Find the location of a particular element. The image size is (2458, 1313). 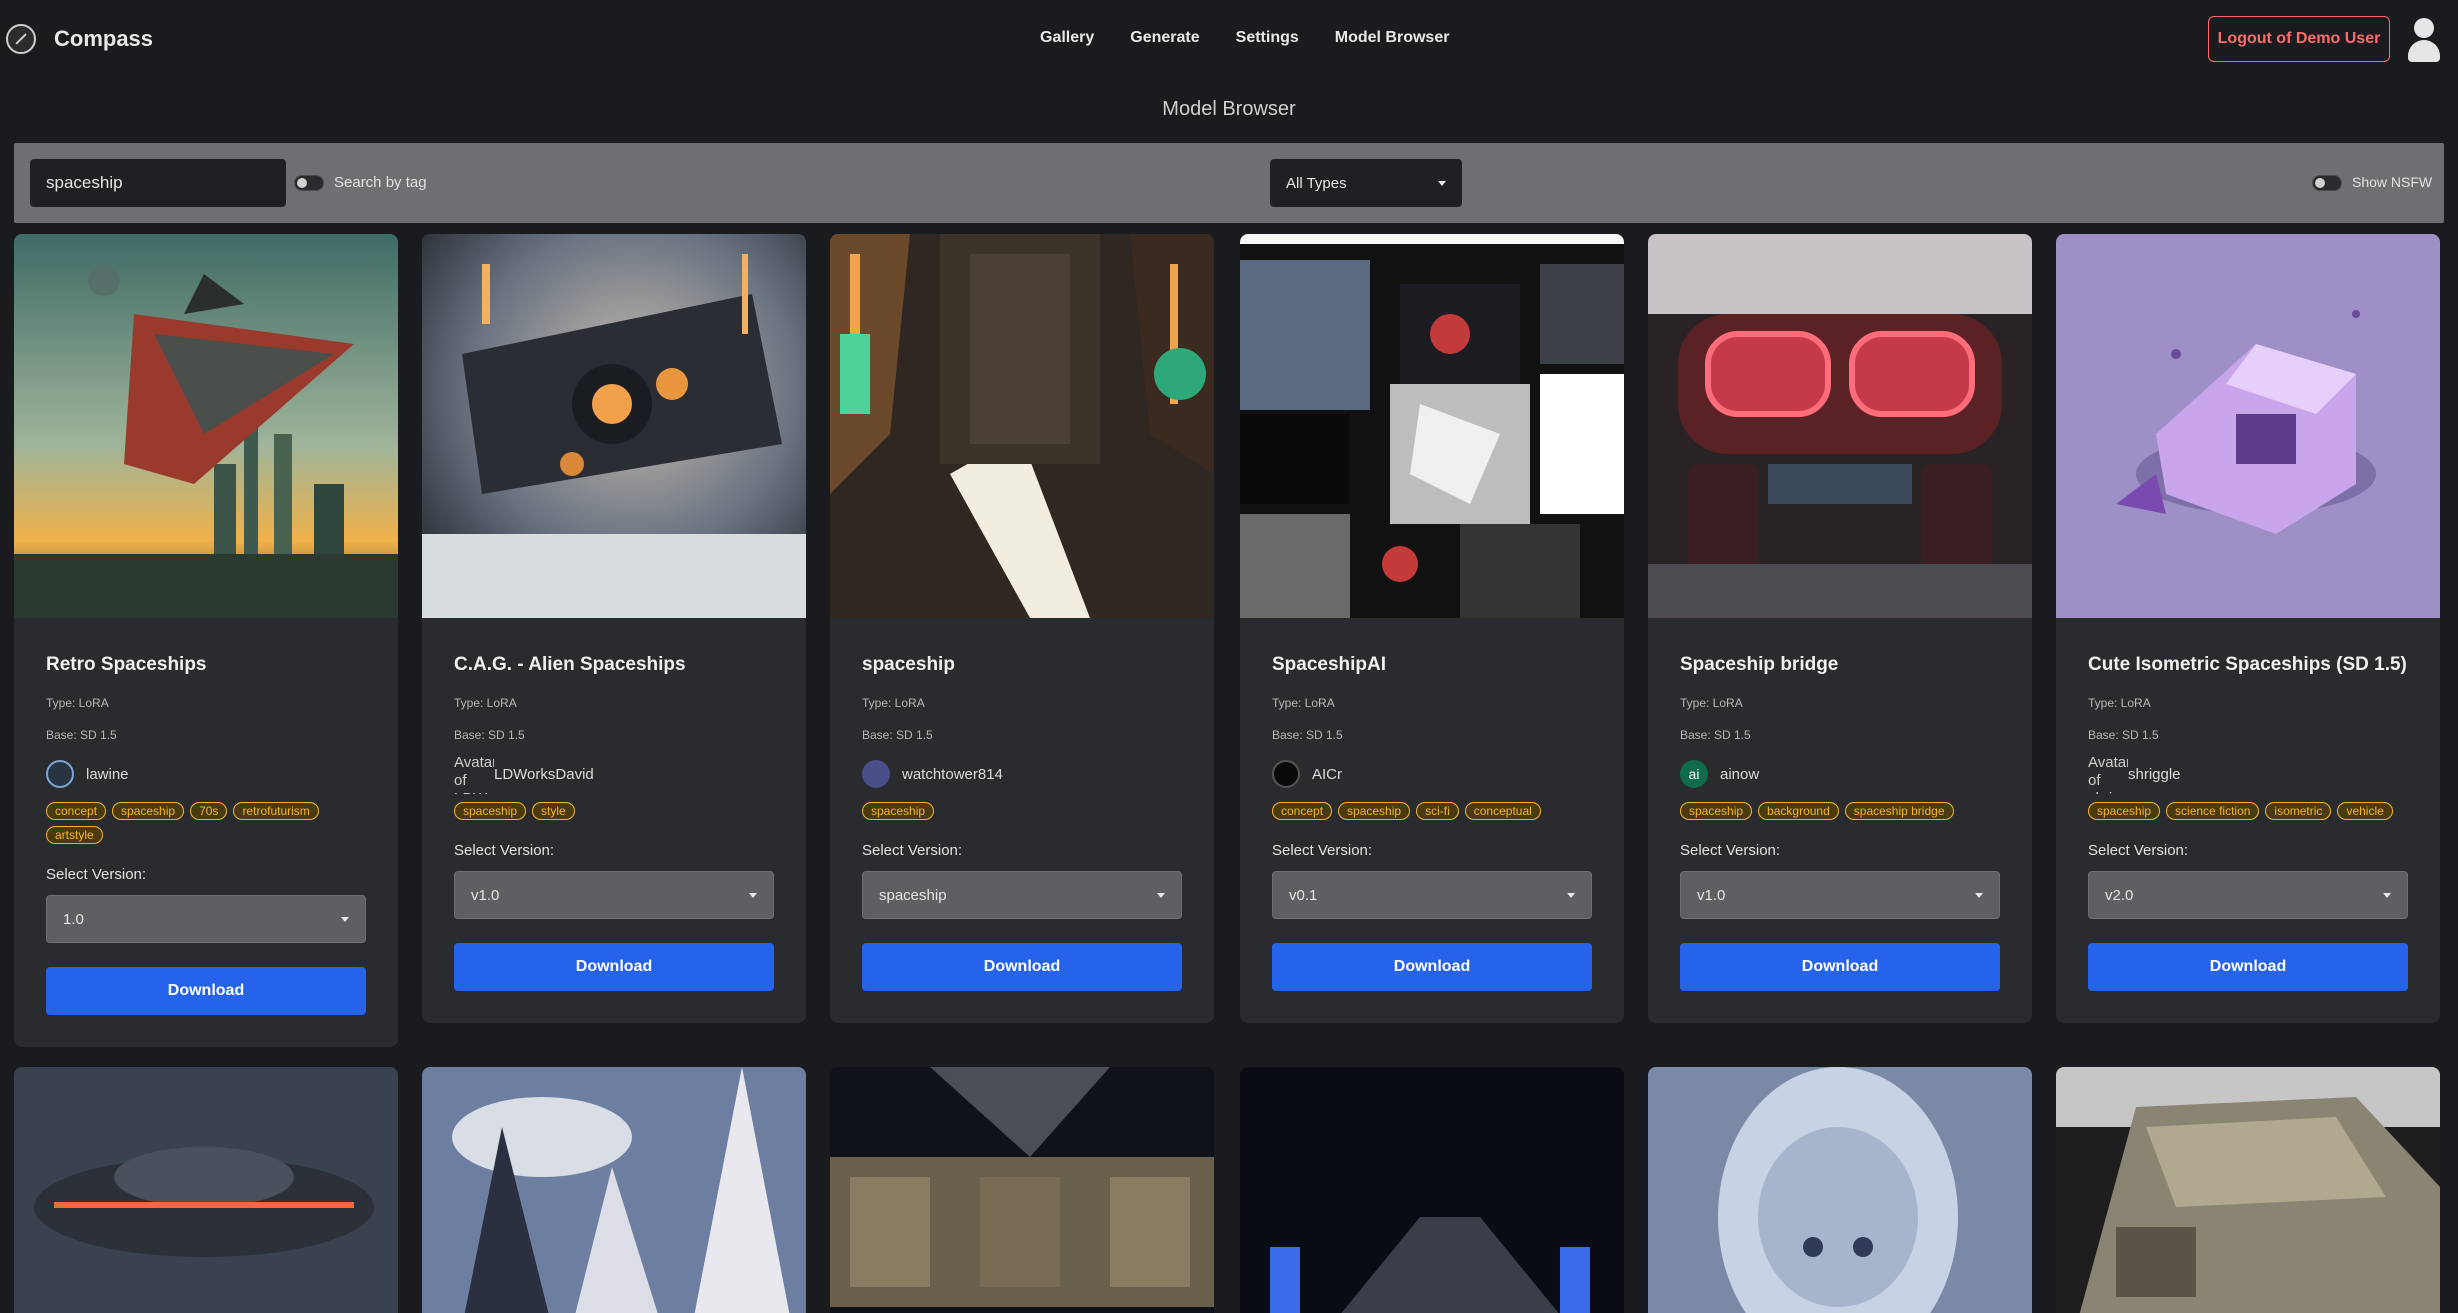

page-title: Model Browser is located at coordinates (1229, 109).